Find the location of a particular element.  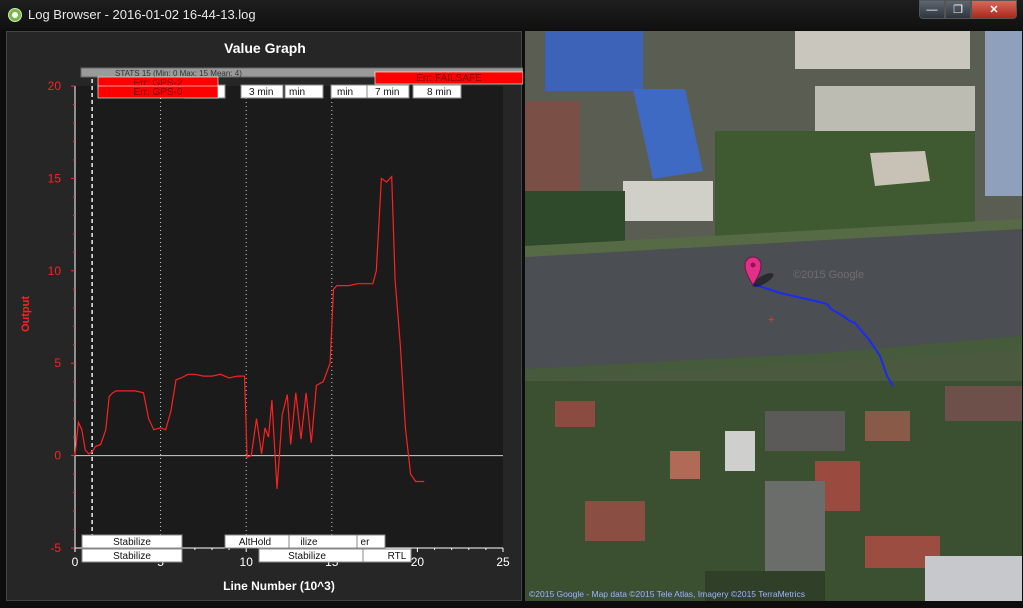

app-icon is located at coordinates (15, 15).